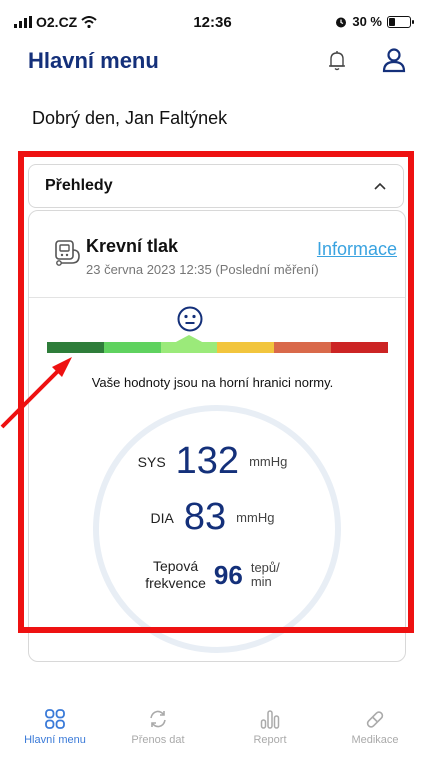 Image resolution: width=425 pixels, height=763 pixels. I want to click on battery-fill, so click(392, 21).